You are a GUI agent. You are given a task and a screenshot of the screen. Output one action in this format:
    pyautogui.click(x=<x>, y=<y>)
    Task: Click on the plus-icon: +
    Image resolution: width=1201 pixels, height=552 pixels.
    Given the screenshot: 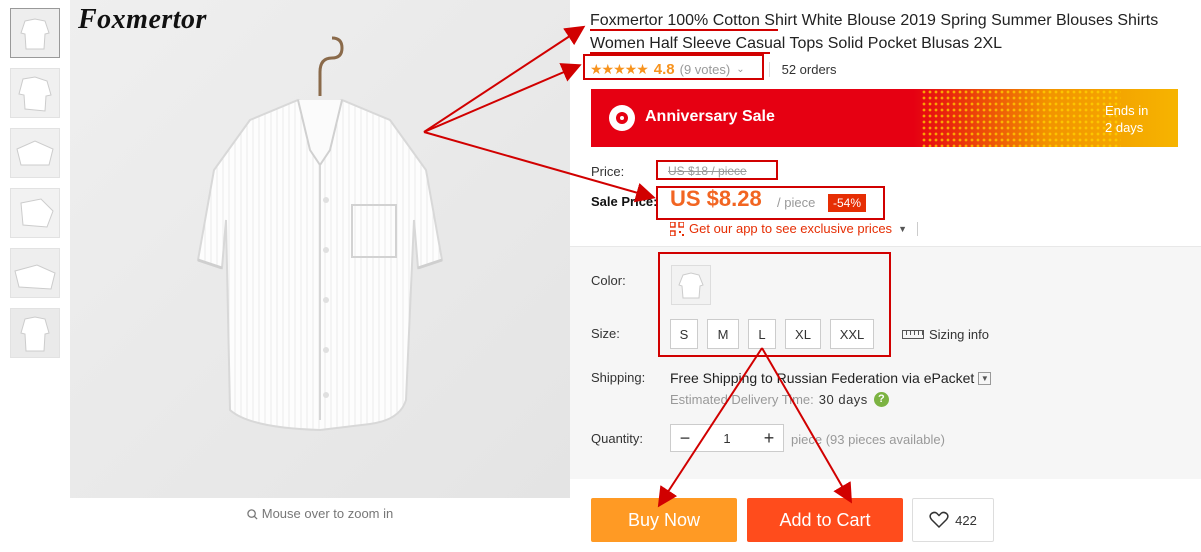 What is the action you would take?
    pyautogui.click(x=769, y=438)
    